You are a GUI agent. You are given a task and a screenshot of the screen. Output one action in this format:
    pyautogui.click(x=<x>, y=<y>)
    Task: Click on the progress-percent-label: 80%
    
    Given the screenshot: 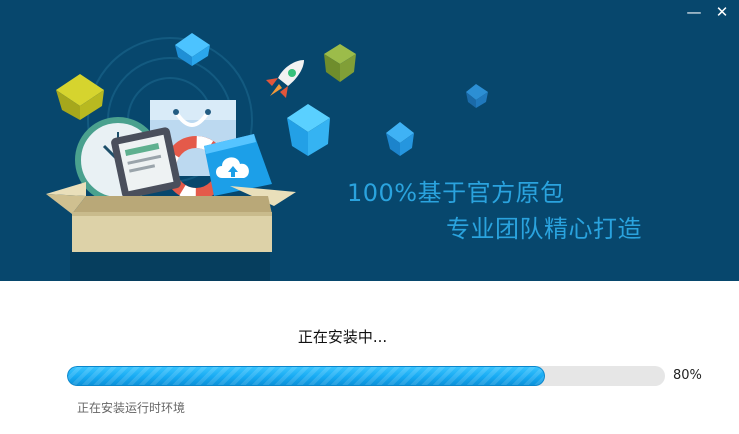 What is the action you would take?
    pyautogui.click(x=687, y=375)
    